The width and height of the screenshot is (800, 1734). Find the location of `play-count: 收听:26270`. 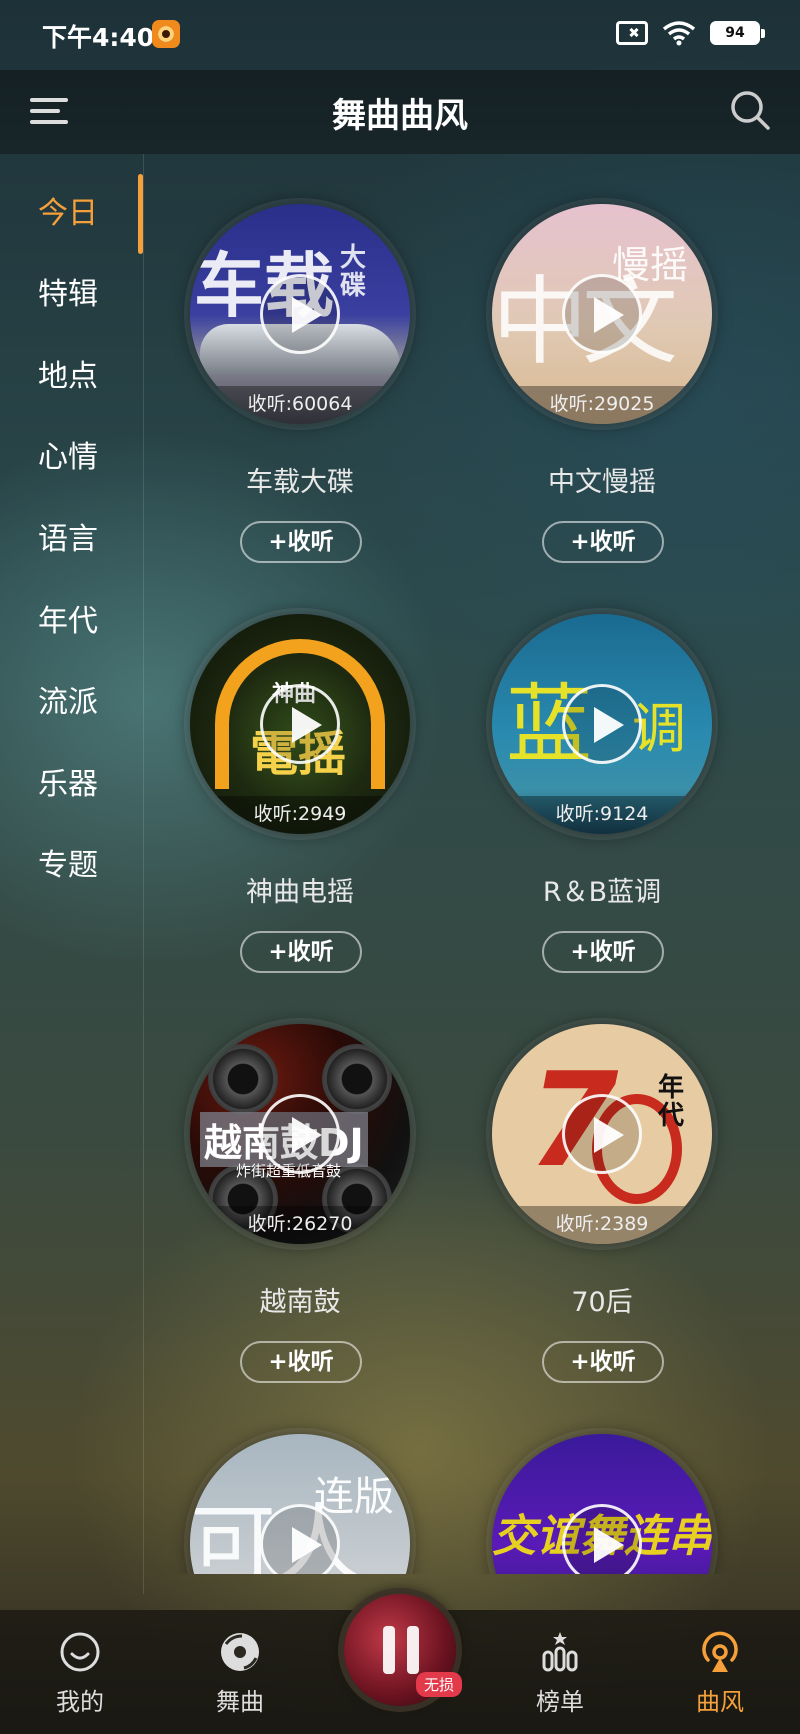

play-count: 收听:26270 is located at coordinates (300, 1225).